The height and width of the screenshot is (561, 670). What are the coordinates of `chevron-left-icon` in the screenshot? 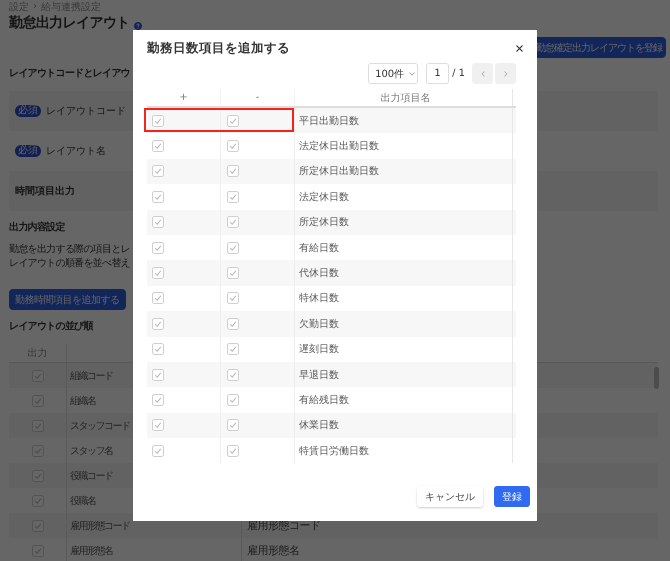 It's located at (482, 73).